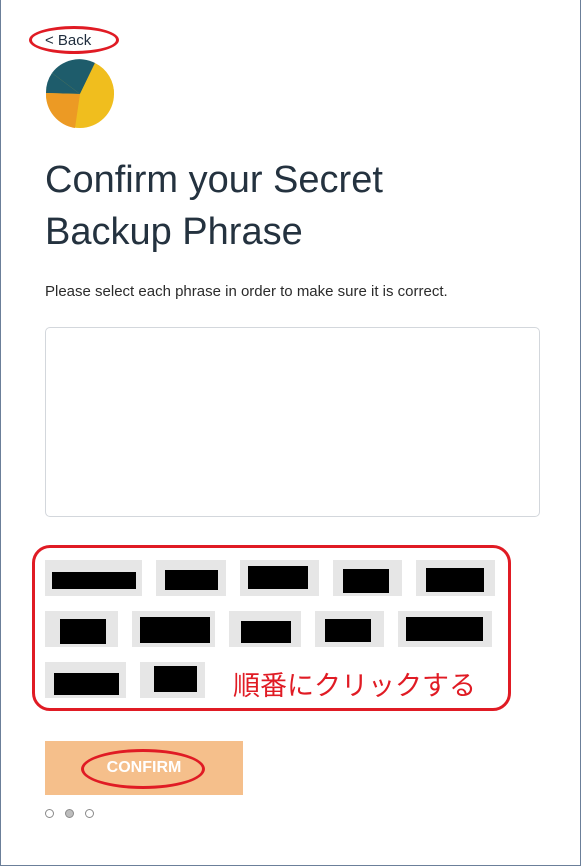 Image resolution: width=581 pixels, height=867 pixels. What do you see at coordinates (68, 40) in the screenshot?
I see `back-button: < Back` at bounding box center [68, 40].